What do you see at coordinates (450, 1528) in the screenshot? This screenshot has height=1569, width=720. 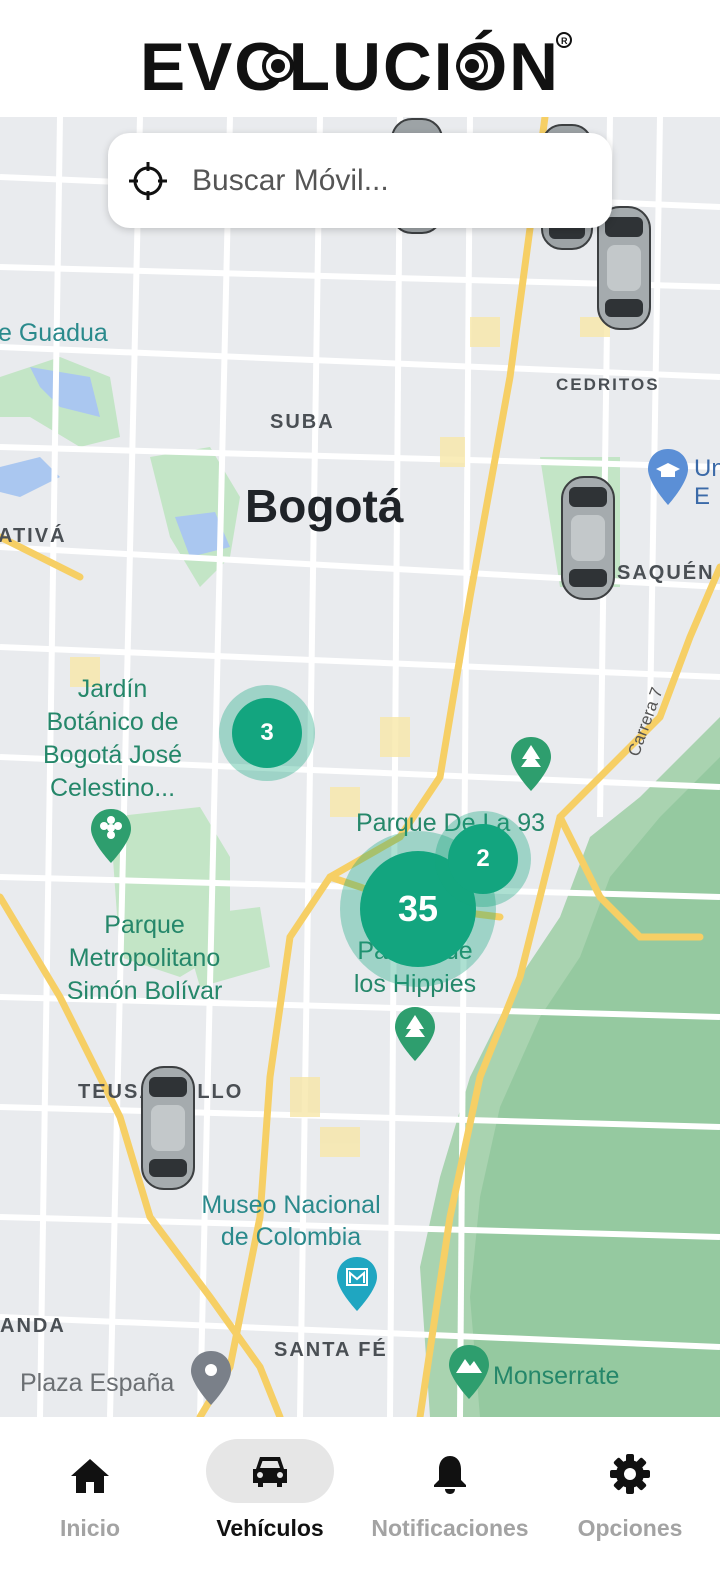 I see `nav-label: Notificaciones` at bounding box center [450, 1528].